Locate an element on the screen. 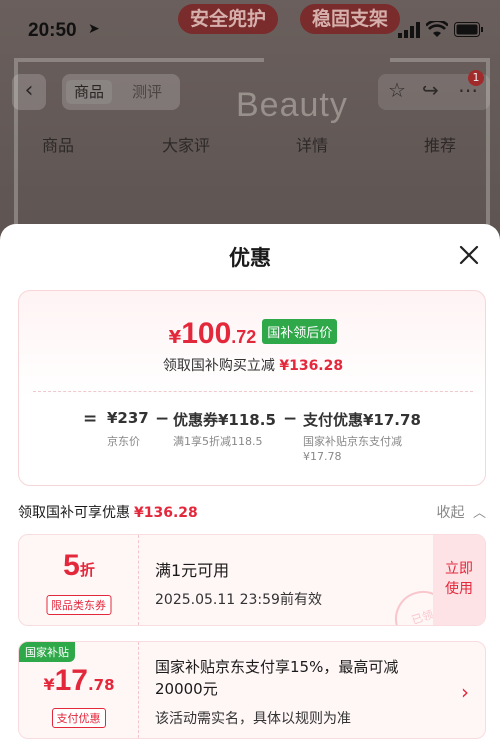 The image size is (500, 741). formula-payment-label-2: ¥17.78 is located at coordinates (322, 456).